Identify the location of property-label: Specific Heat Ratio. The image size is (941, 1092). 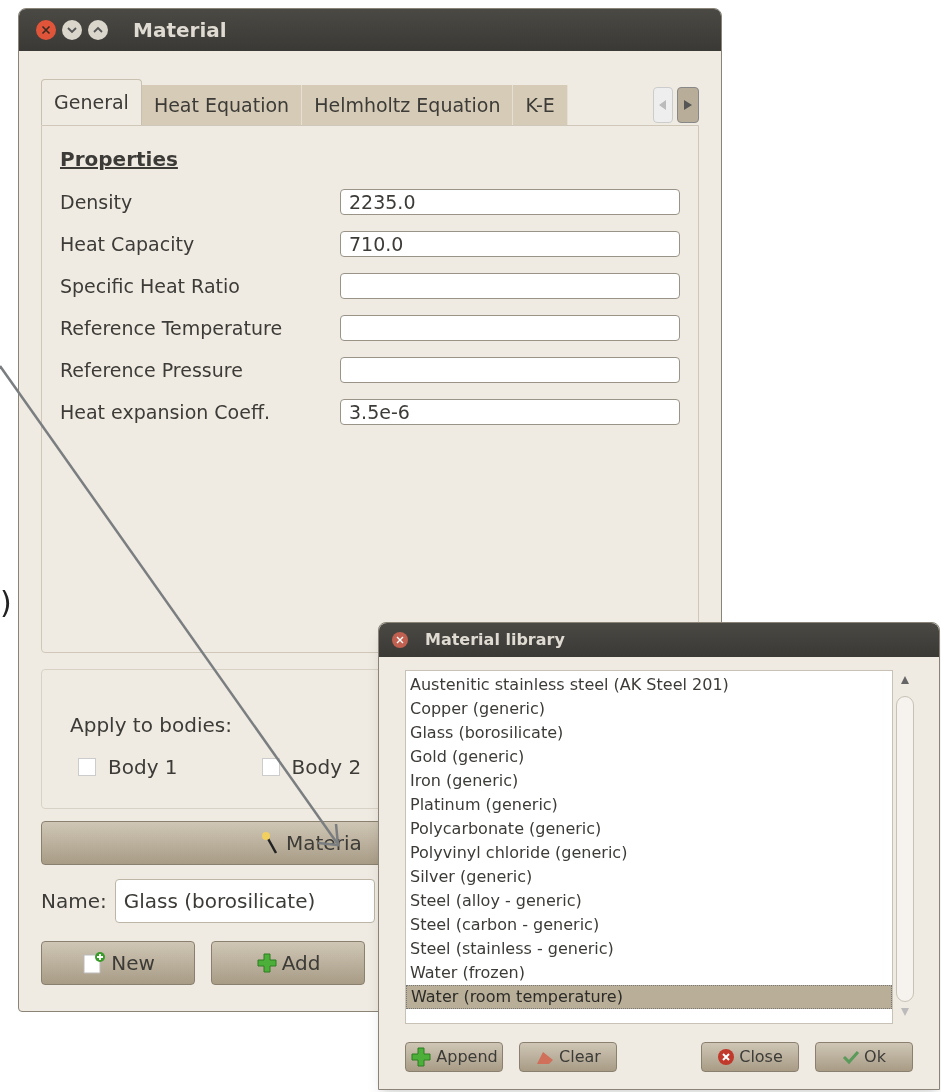
(150, 286).